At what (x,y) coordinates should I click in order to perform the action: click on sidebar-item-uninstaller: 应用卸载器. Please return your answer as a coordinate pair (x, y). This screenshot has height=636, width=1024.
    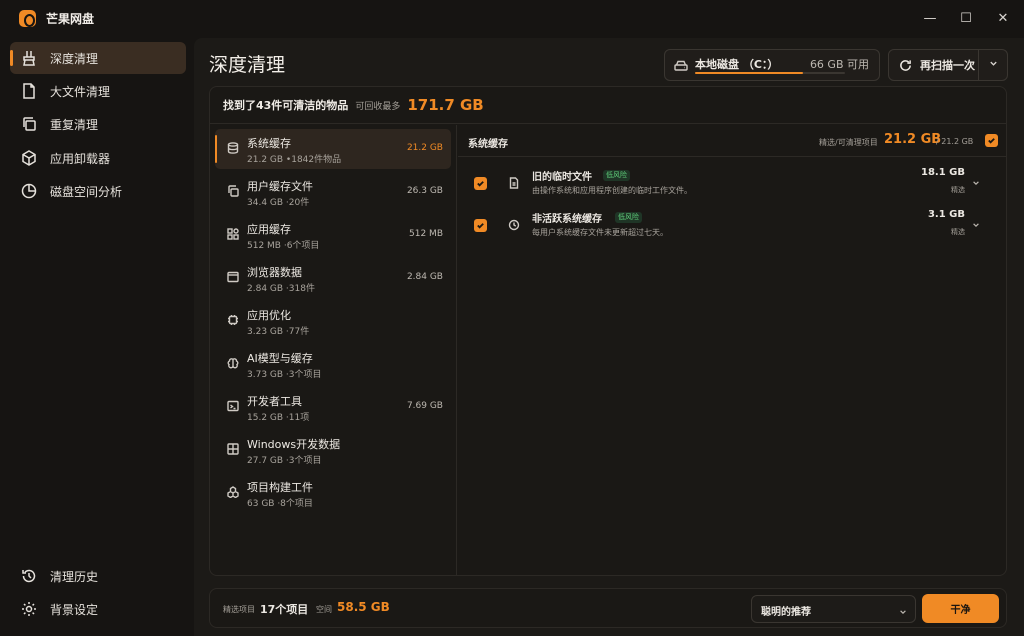
    Looking at the image, I should click on (98, 158).